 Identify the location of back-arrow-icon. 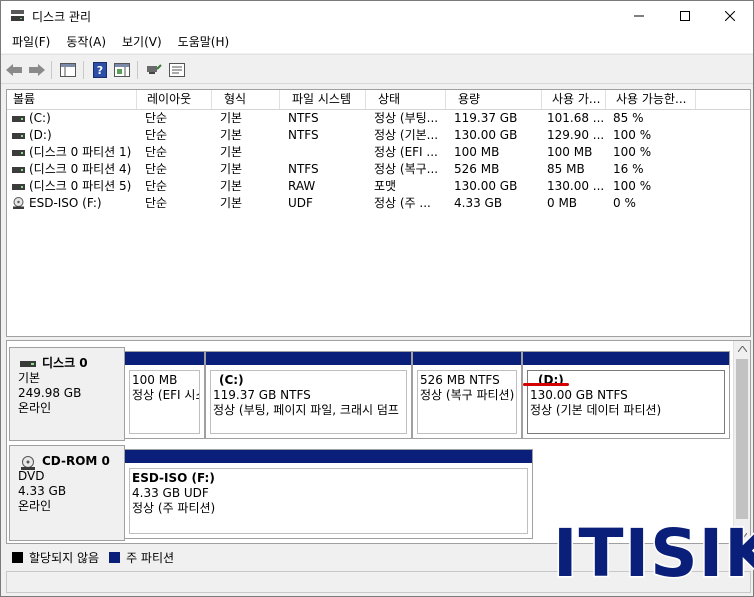
(14, 70).